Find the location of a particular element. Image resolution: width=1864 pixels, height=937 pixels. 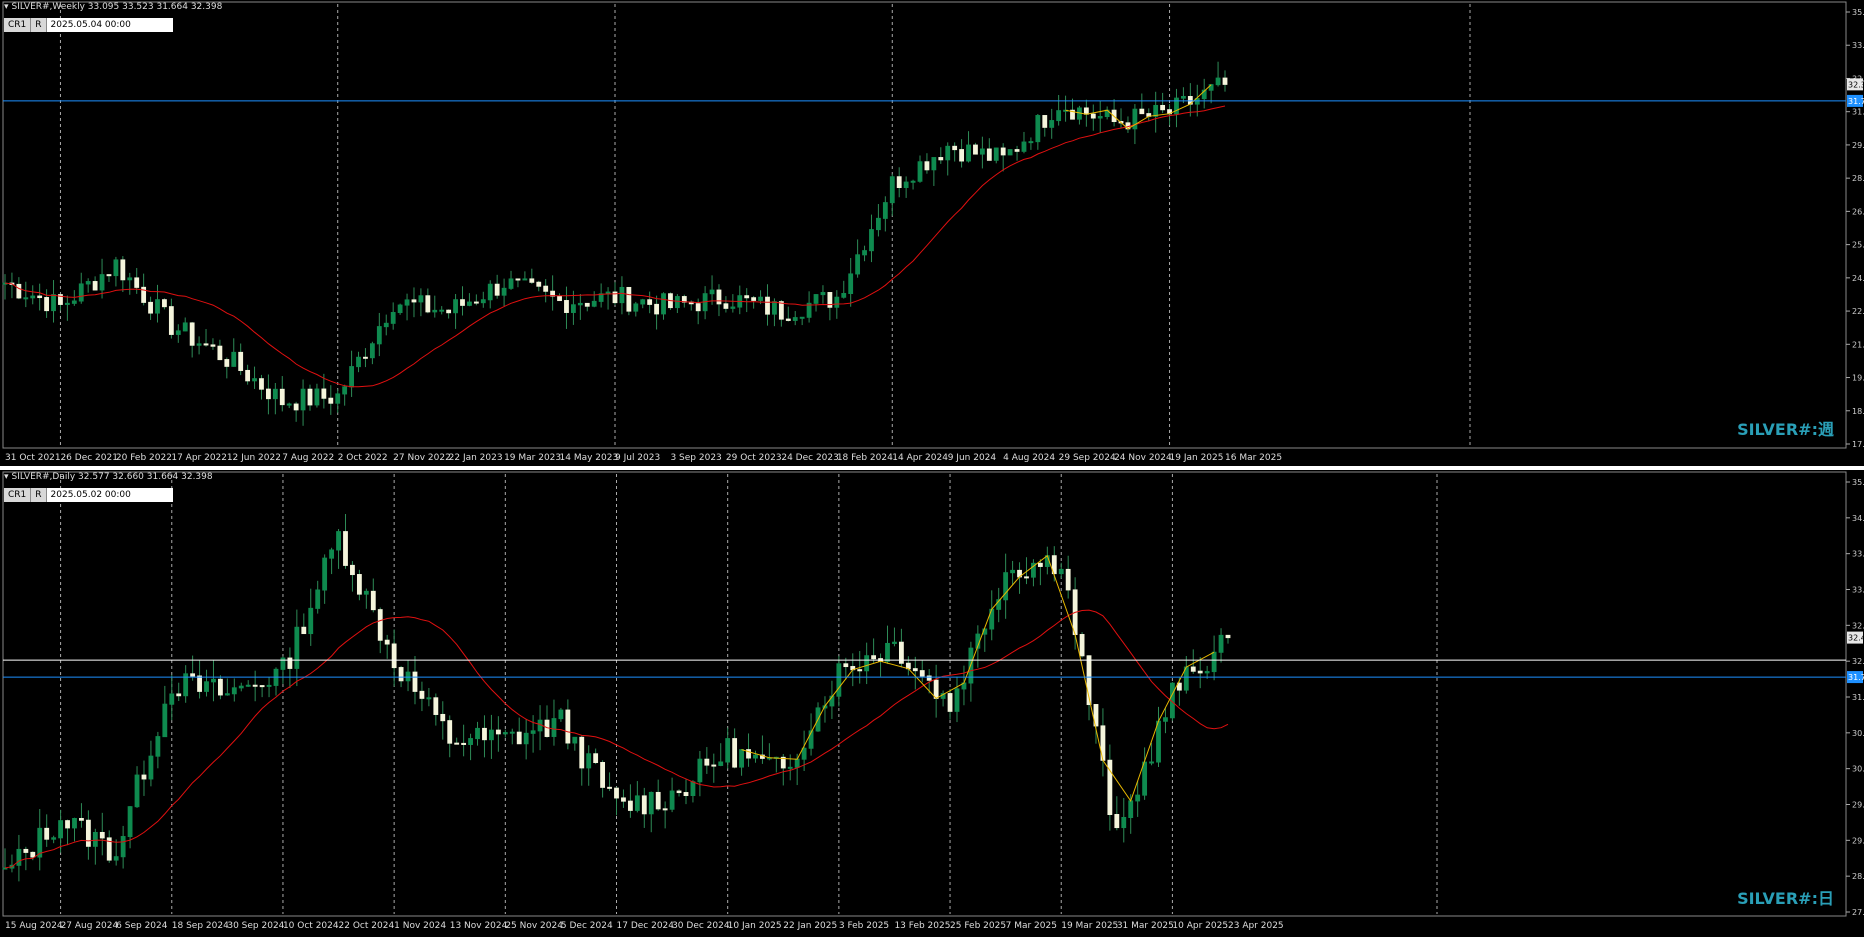

date-tick-label: 10 Oct 2024 is located at coordinates (311, 926).